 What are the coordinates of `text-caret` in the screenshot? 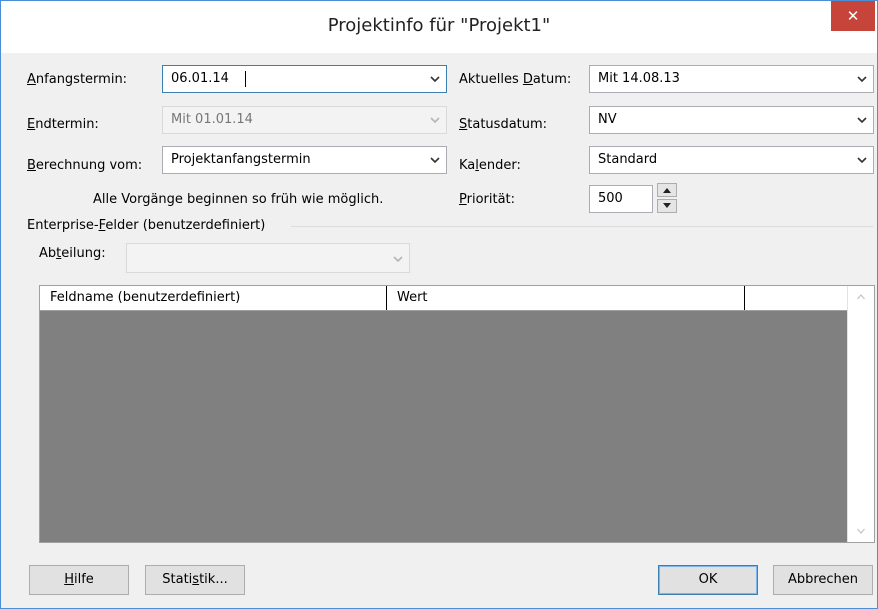 It's located at (245, 79).